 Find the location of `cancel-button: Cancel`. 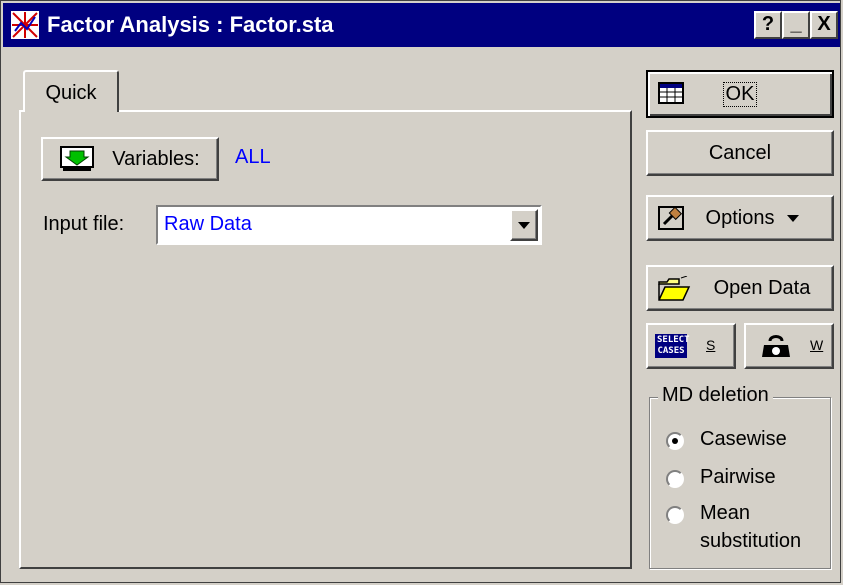

cancel-button: Cancel is located at coordinates (740, 153).